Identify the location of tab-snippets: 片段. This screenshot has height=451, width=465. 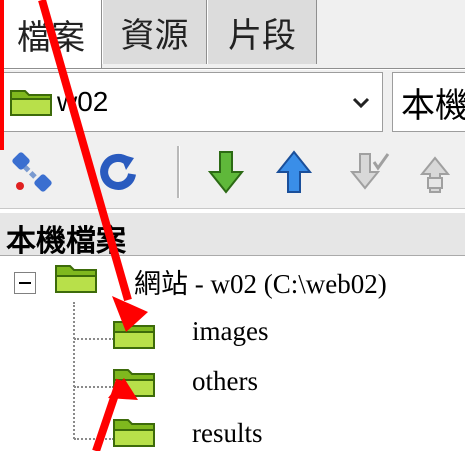
(262, 32).